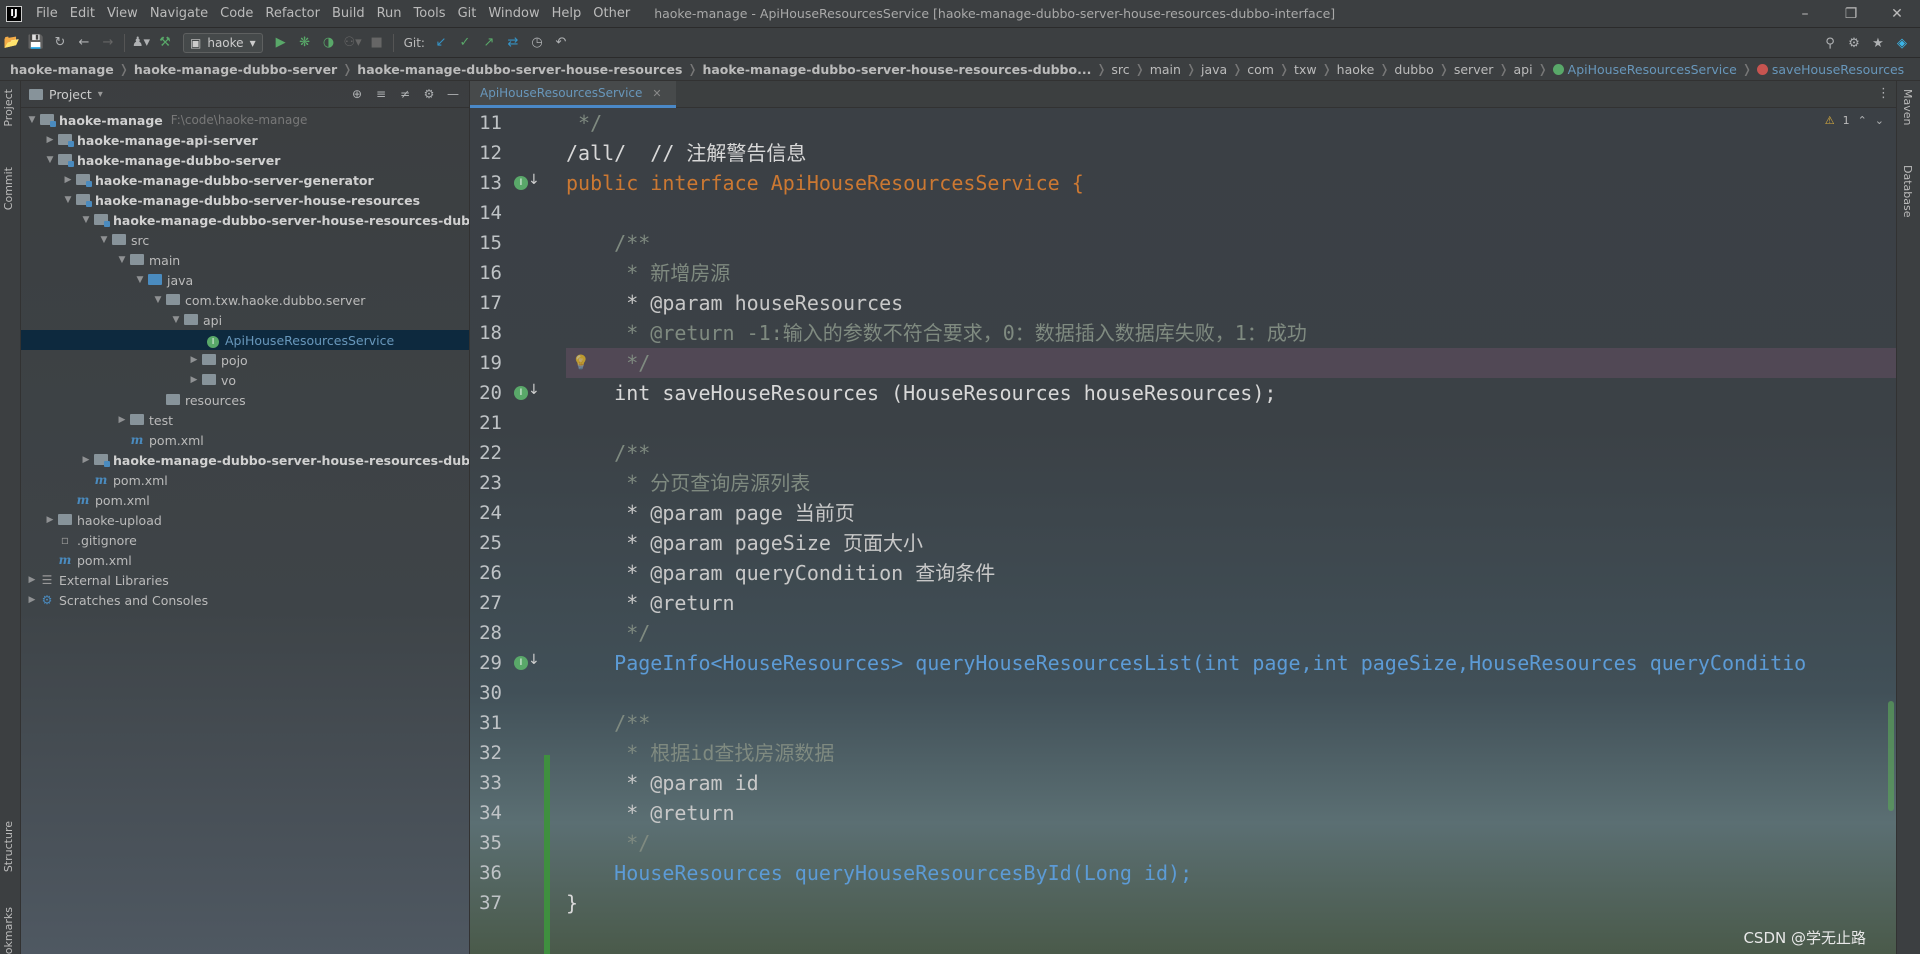 This screenshot has height=954, width=1920. What do you see at coordinates (245, 180) in the screenshot?
I see `tree-node: ▶ haoke-manage-dubbo-server-generator` at bounding box center [245, 180].